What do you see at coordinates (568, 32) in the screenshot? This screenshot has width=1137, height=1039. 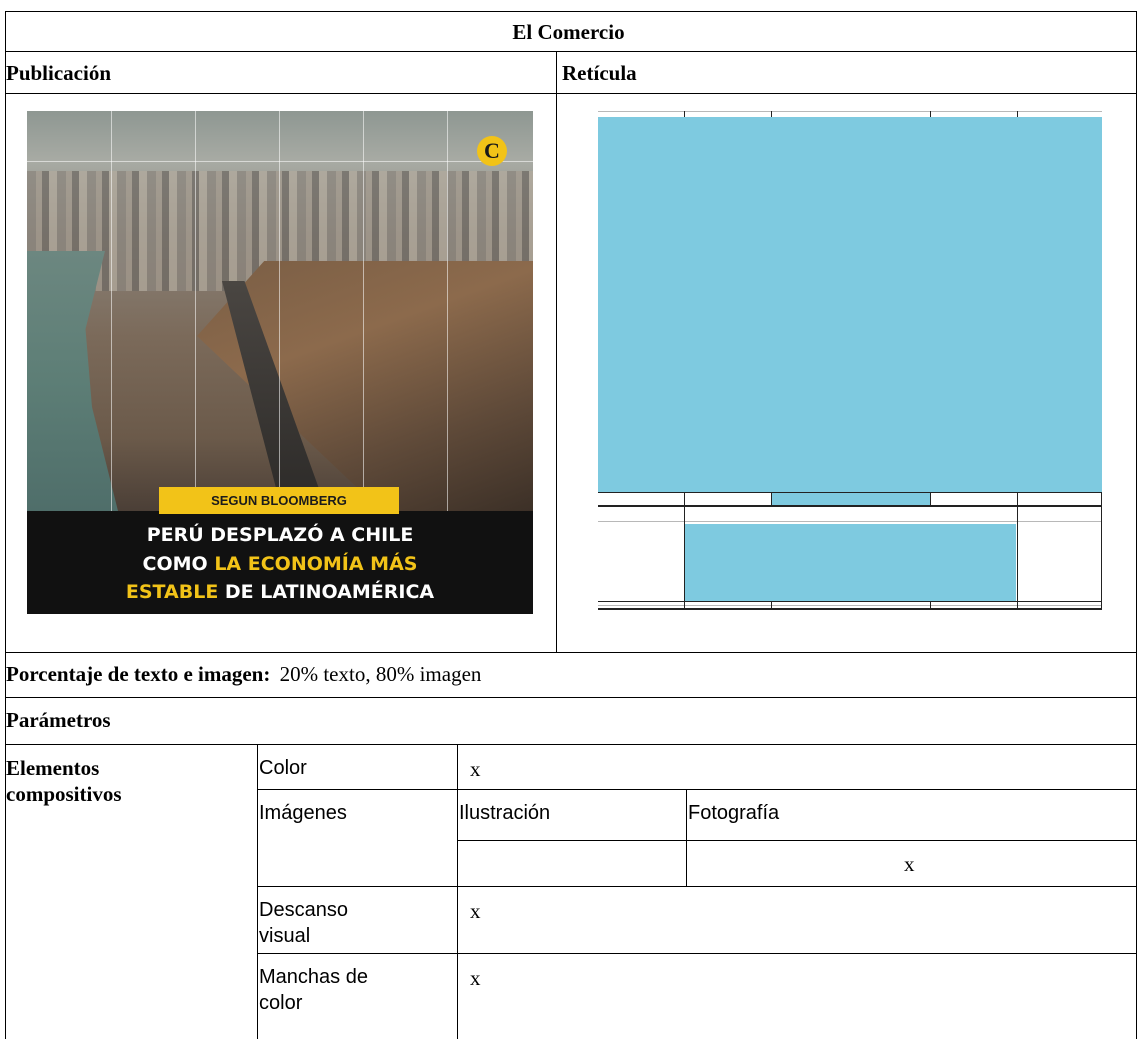 I see `page-title: El Comercio` at bounding box center [568, 32].